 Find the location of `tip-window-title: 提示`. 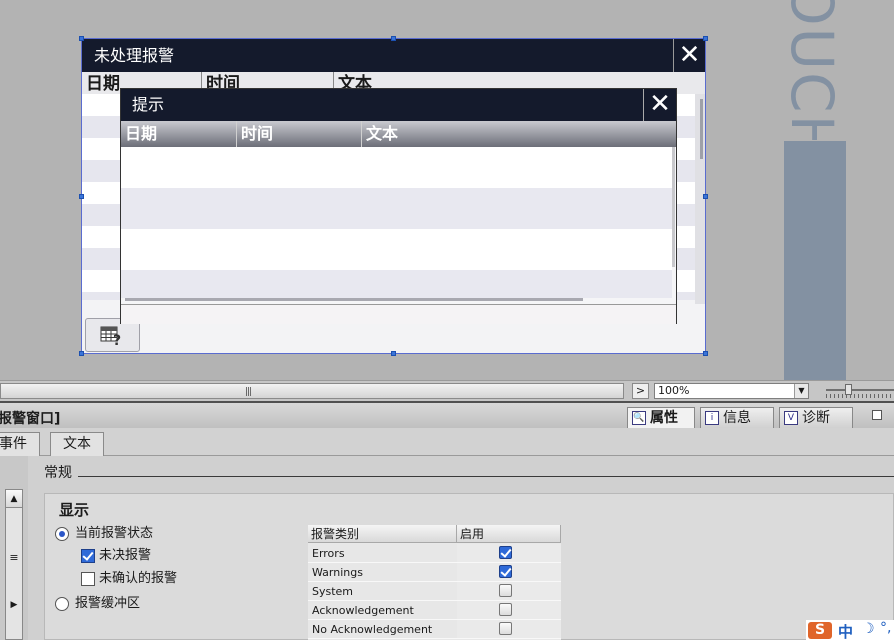

tip-window-title: 提示 is located at coordinates (398, 105).